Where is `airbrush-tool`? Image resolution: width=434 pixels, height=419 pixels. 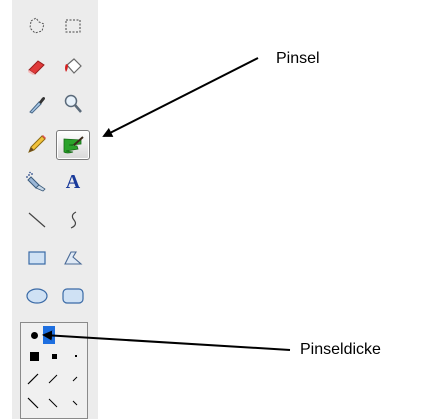 airbrush-tool is located at coordinates (37, 182).